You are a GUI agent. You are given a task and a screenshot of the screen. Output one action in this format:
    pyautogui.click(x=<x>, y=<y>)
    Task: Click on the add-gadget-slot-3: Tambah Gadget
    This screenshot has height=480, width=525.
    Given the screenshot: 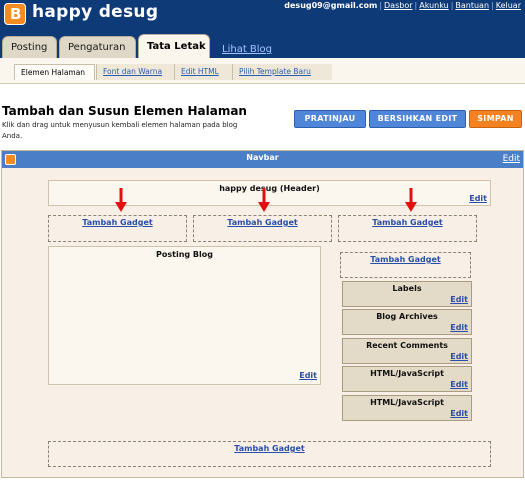 What is the action you would take?
    pyautogui.click(x=407, y=228)
    